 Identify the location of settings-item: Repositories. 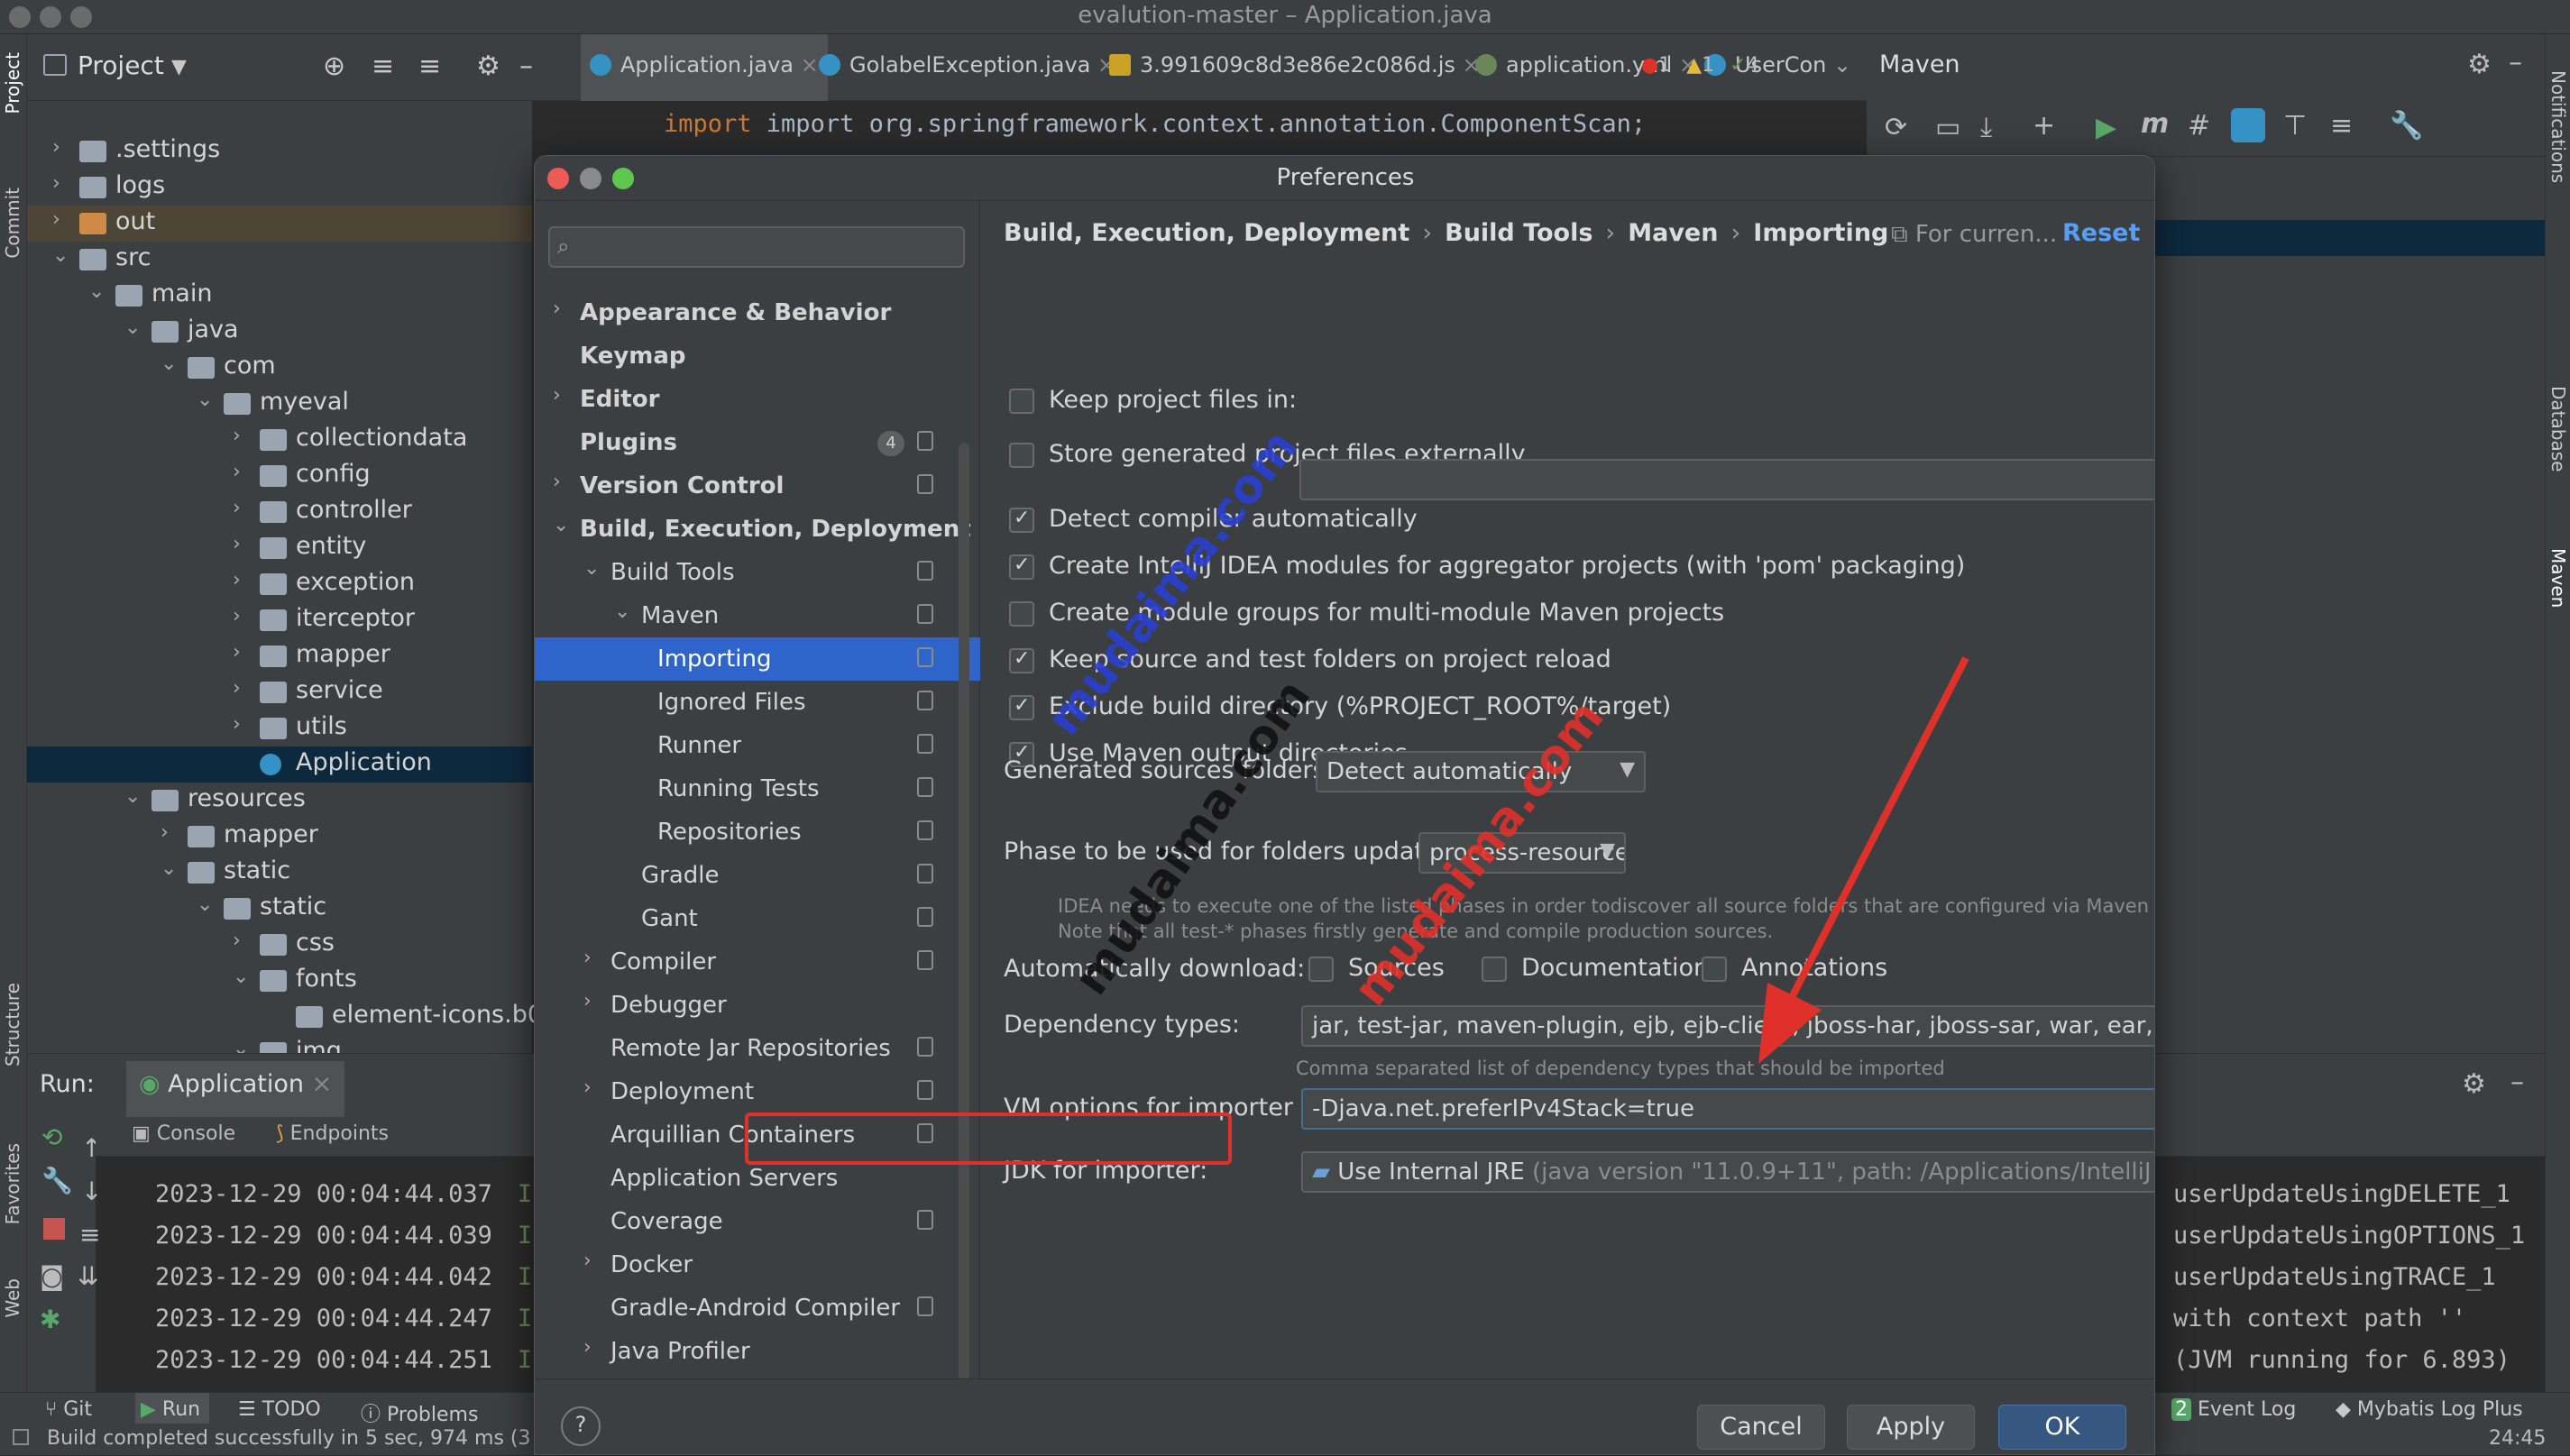
(757, 832).